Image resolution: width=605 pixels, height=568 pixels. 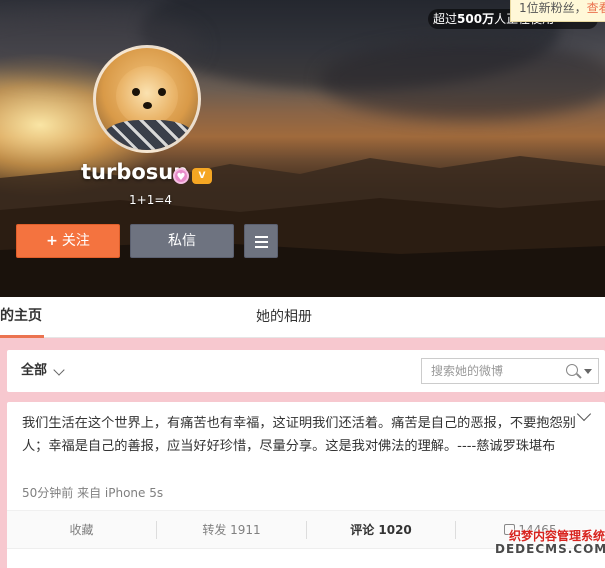 What do you see at coordinates (81, 530) in the screenshot?
I see `favorite-button: 收藏` at bounding box center [81, 530].